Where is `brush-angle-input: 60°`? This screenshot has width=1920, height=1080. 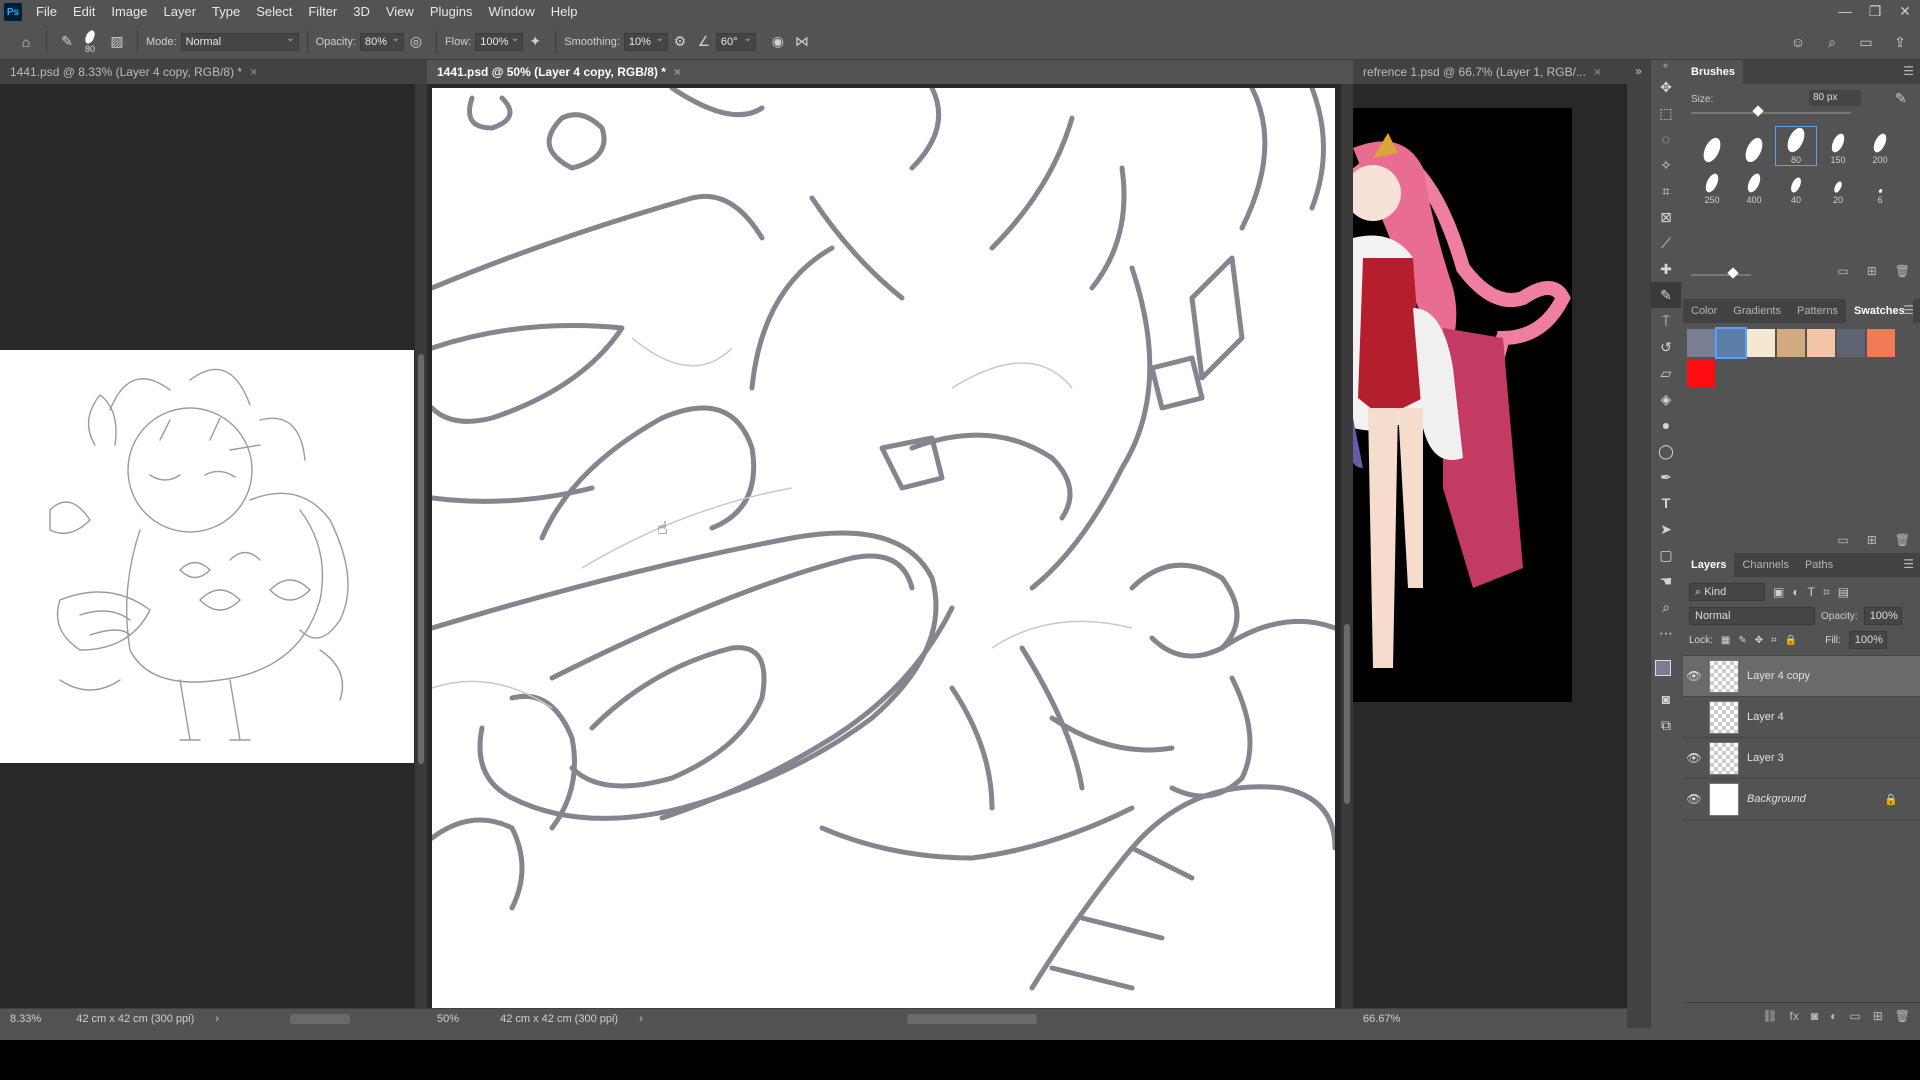 brush-angle-input: 60° is located at coordinates (735, 41).